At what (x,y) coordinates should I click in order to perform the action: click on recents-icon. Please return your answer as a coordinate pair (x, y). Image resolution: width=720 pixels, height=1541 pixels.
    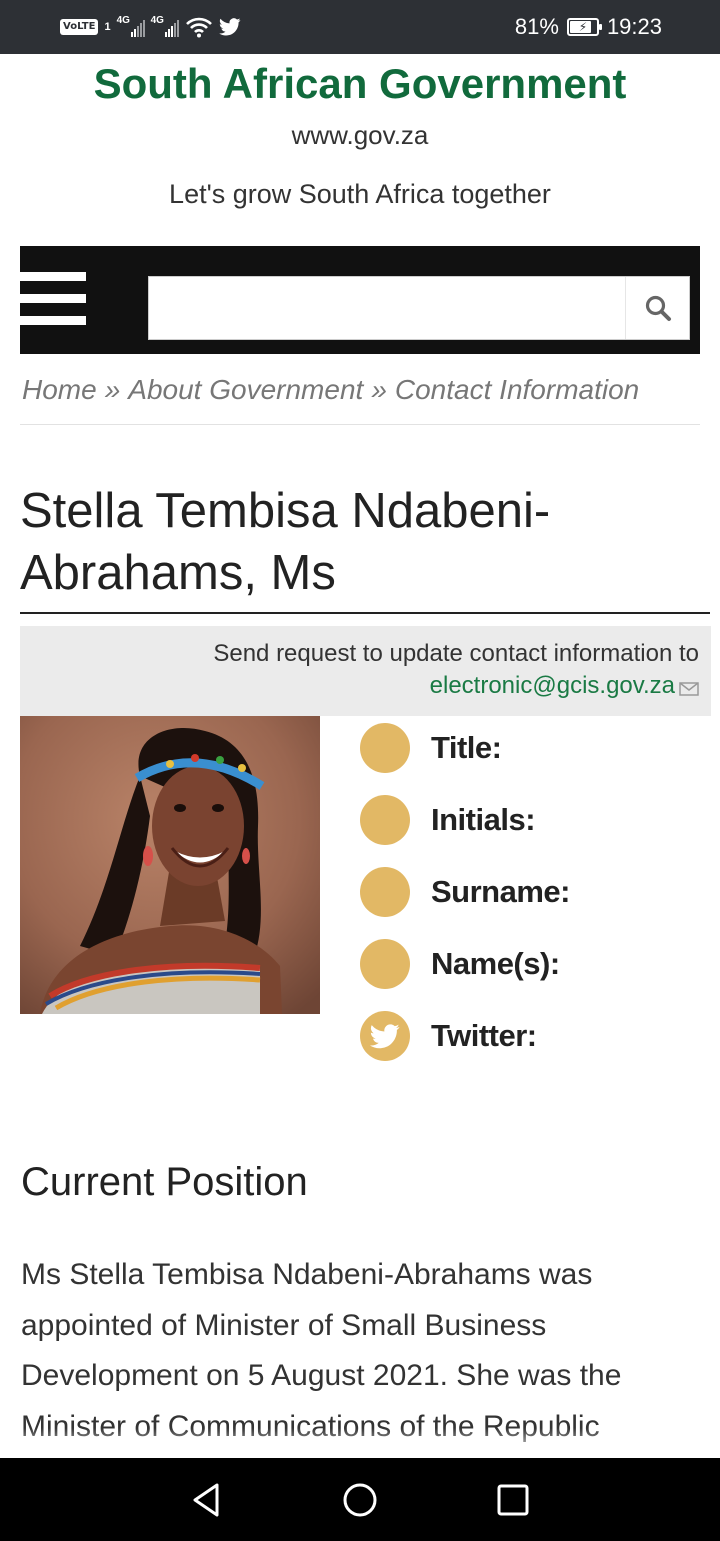
    Looking at the image, I should click on (513, 1500).